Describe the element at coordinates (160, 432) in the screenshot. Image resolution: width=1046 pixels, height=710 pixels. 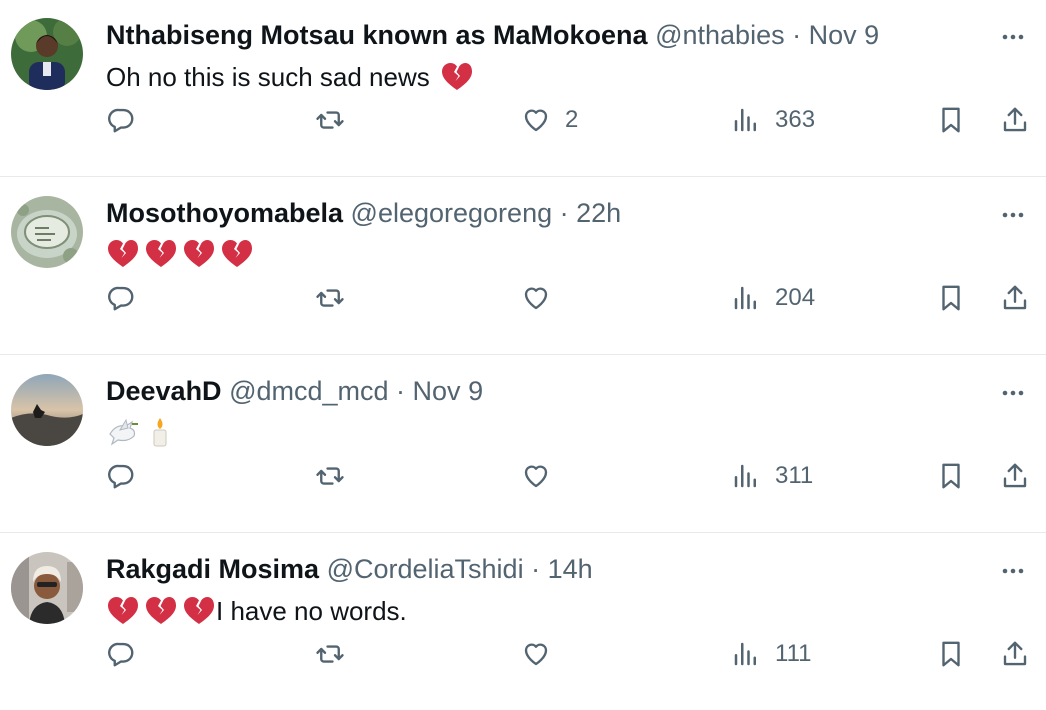
I see `candle-icon` at that location.